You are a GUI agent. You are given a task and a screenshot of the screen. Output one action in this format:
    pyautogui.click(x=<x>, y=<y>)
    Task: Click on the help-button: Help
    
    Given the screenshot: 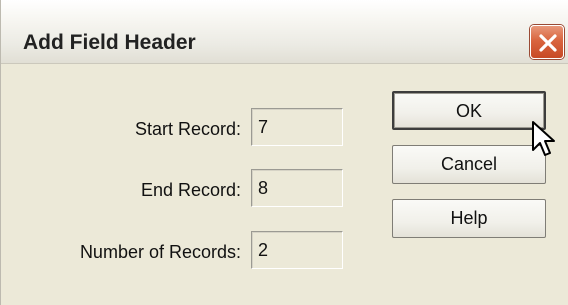 What is the action you would take?
    pyautogui.click(x=469, y=218)
    